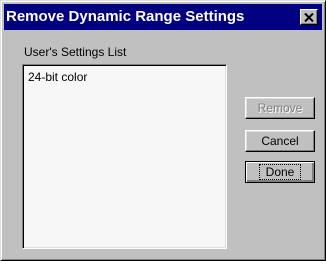  I want to click on cancel-button: Cancel, so click(280, 141).